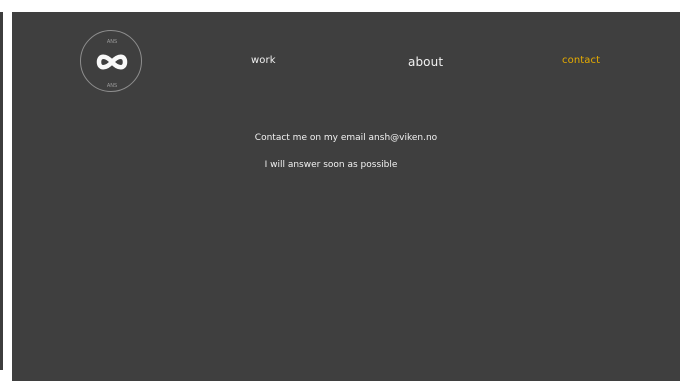  I want to click on logo-bottom-text: ANS, so click(112, 86).